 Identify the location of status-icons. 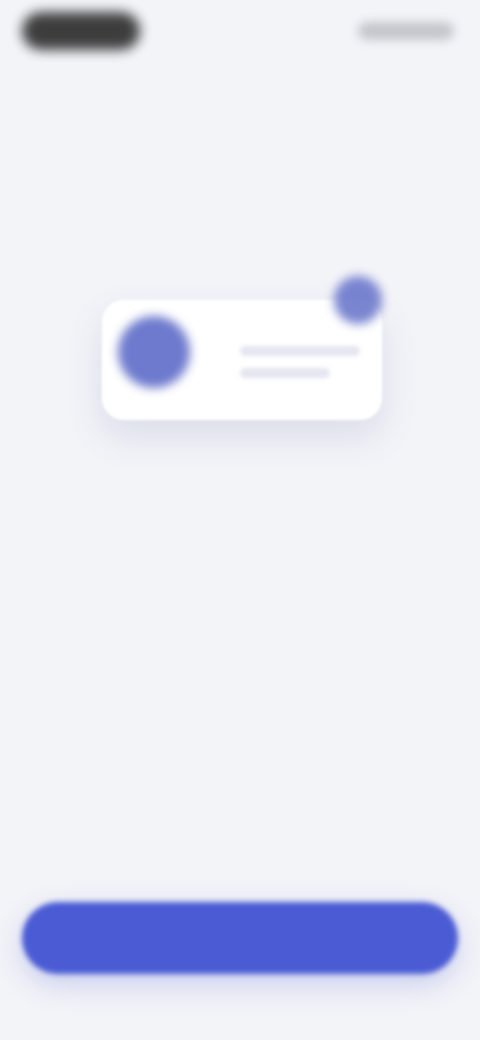
(406, 31).